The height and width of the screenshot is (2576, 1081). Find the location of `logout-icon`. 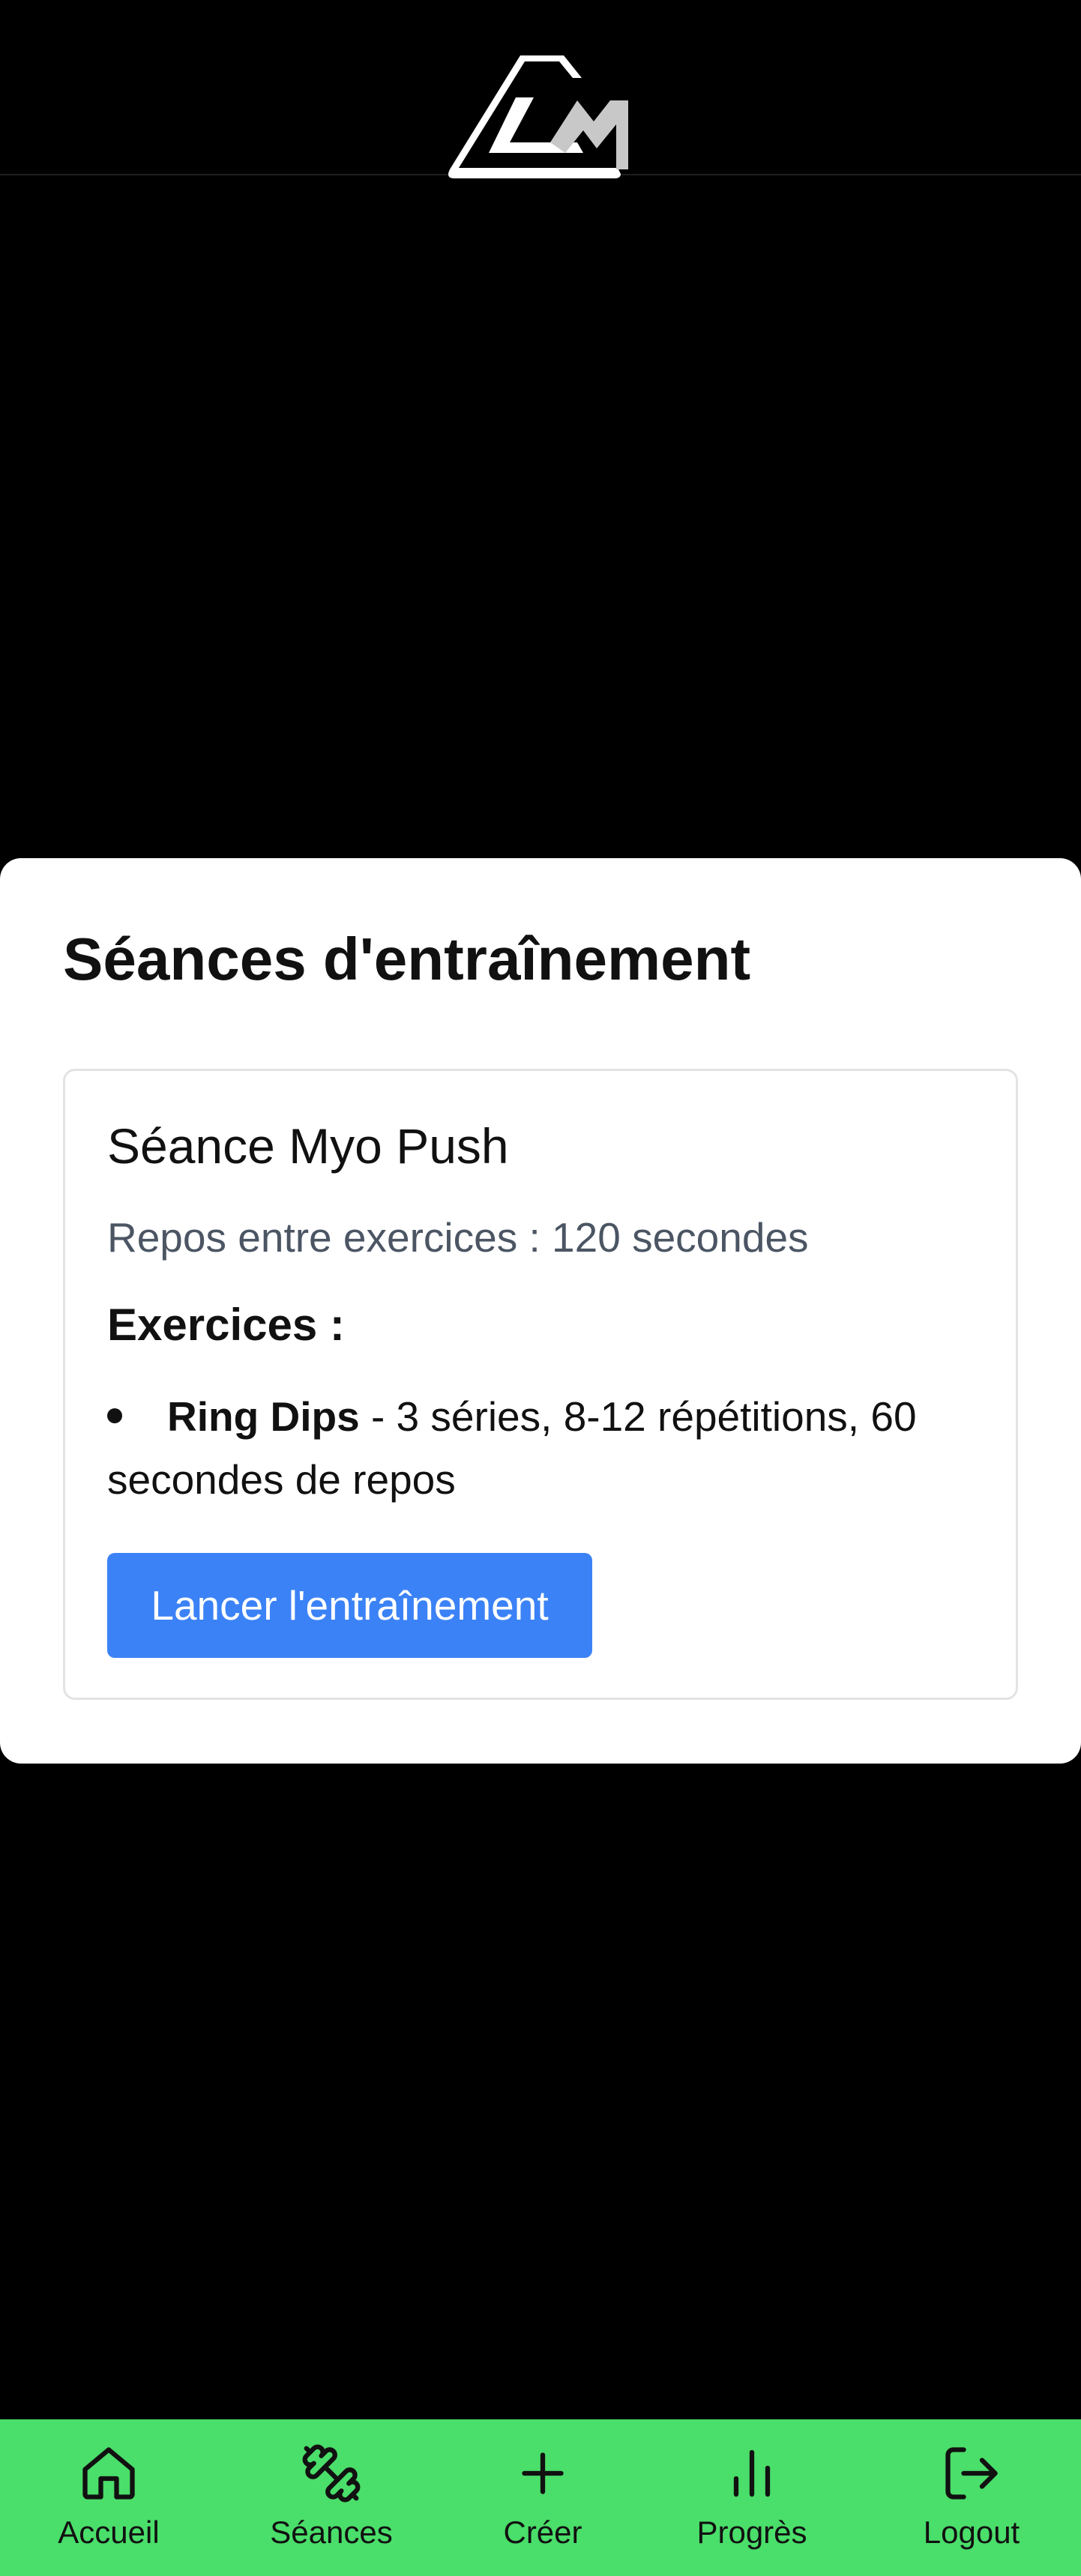

logout-icon is located at coordinates (971, 2473).